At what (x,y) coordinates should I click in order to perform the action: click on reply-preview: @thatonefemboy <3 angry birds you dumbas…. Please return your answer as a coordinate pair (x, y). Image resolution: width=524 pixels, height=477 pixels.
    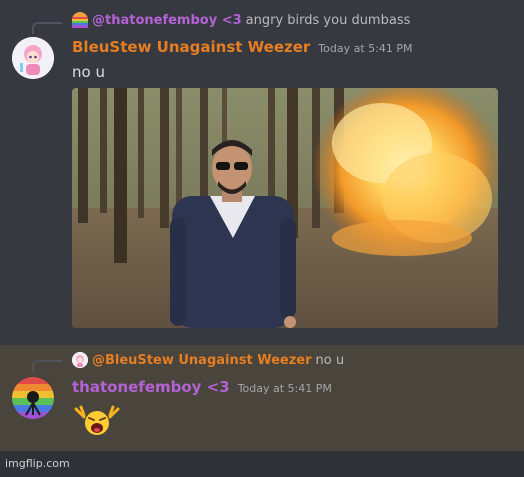
    Looking at the image, I should click on (241, 20).